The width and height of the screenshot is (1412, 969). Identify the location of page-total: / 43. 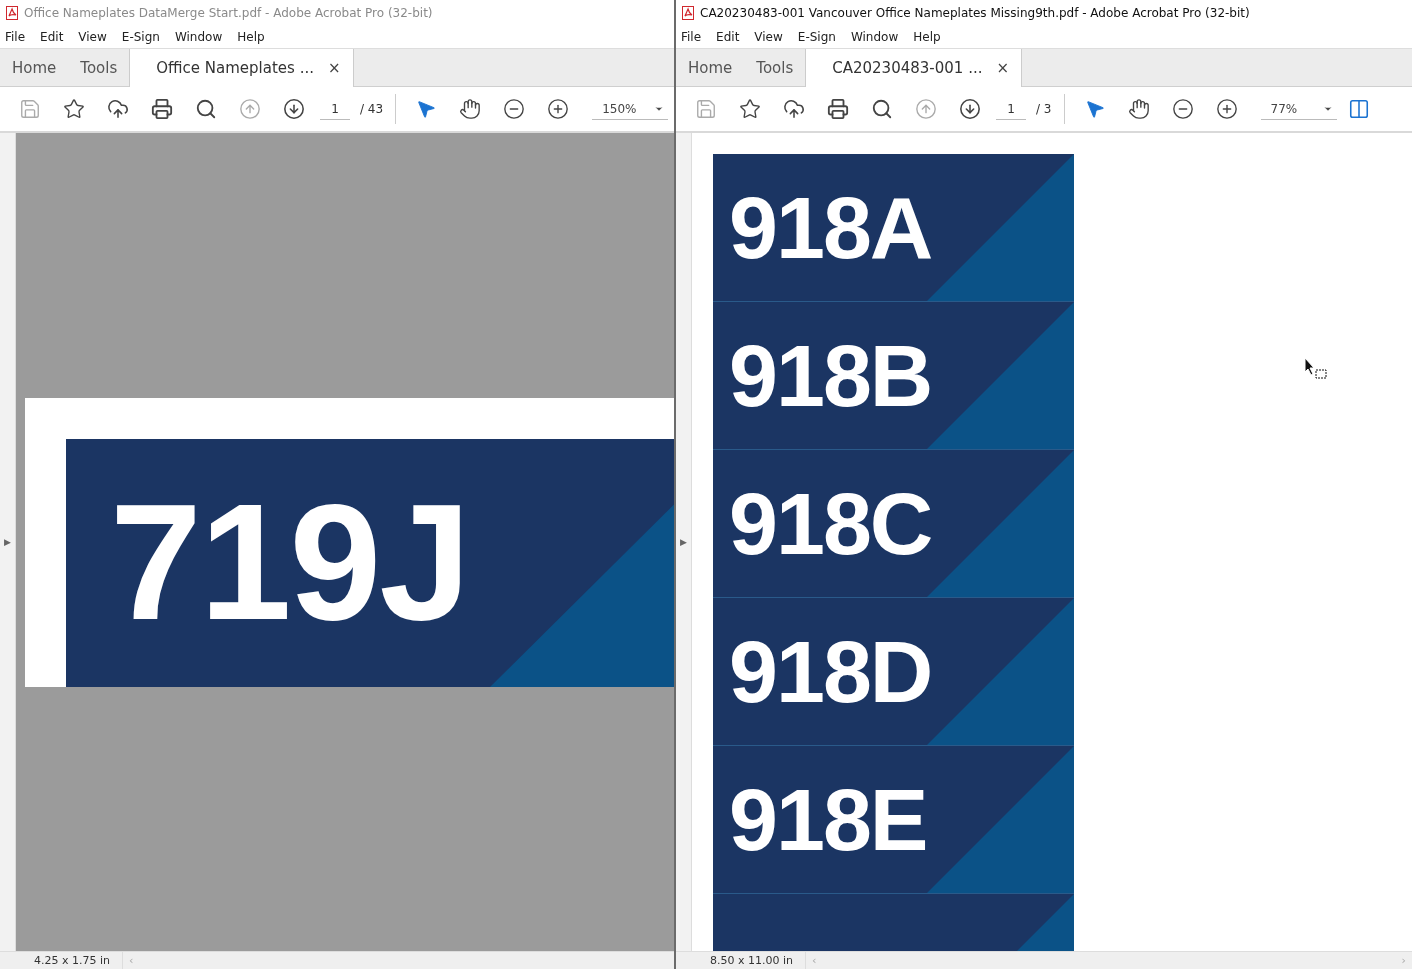
(372, 109).